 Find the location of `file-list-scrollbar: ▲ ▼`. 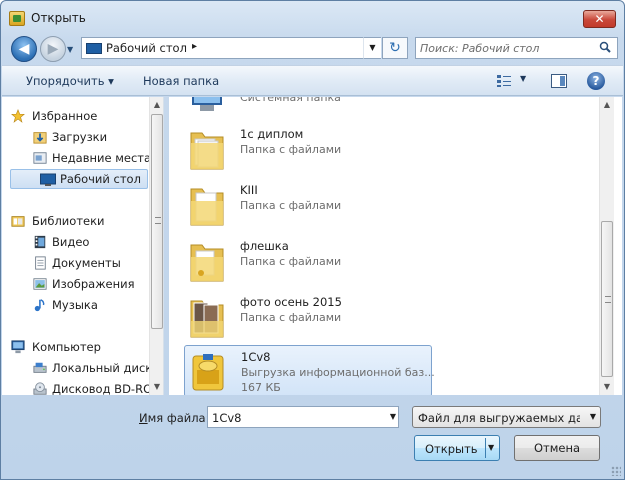

file-list-scrollbar: ▲ ▼ is located at coordinates (606, 246).